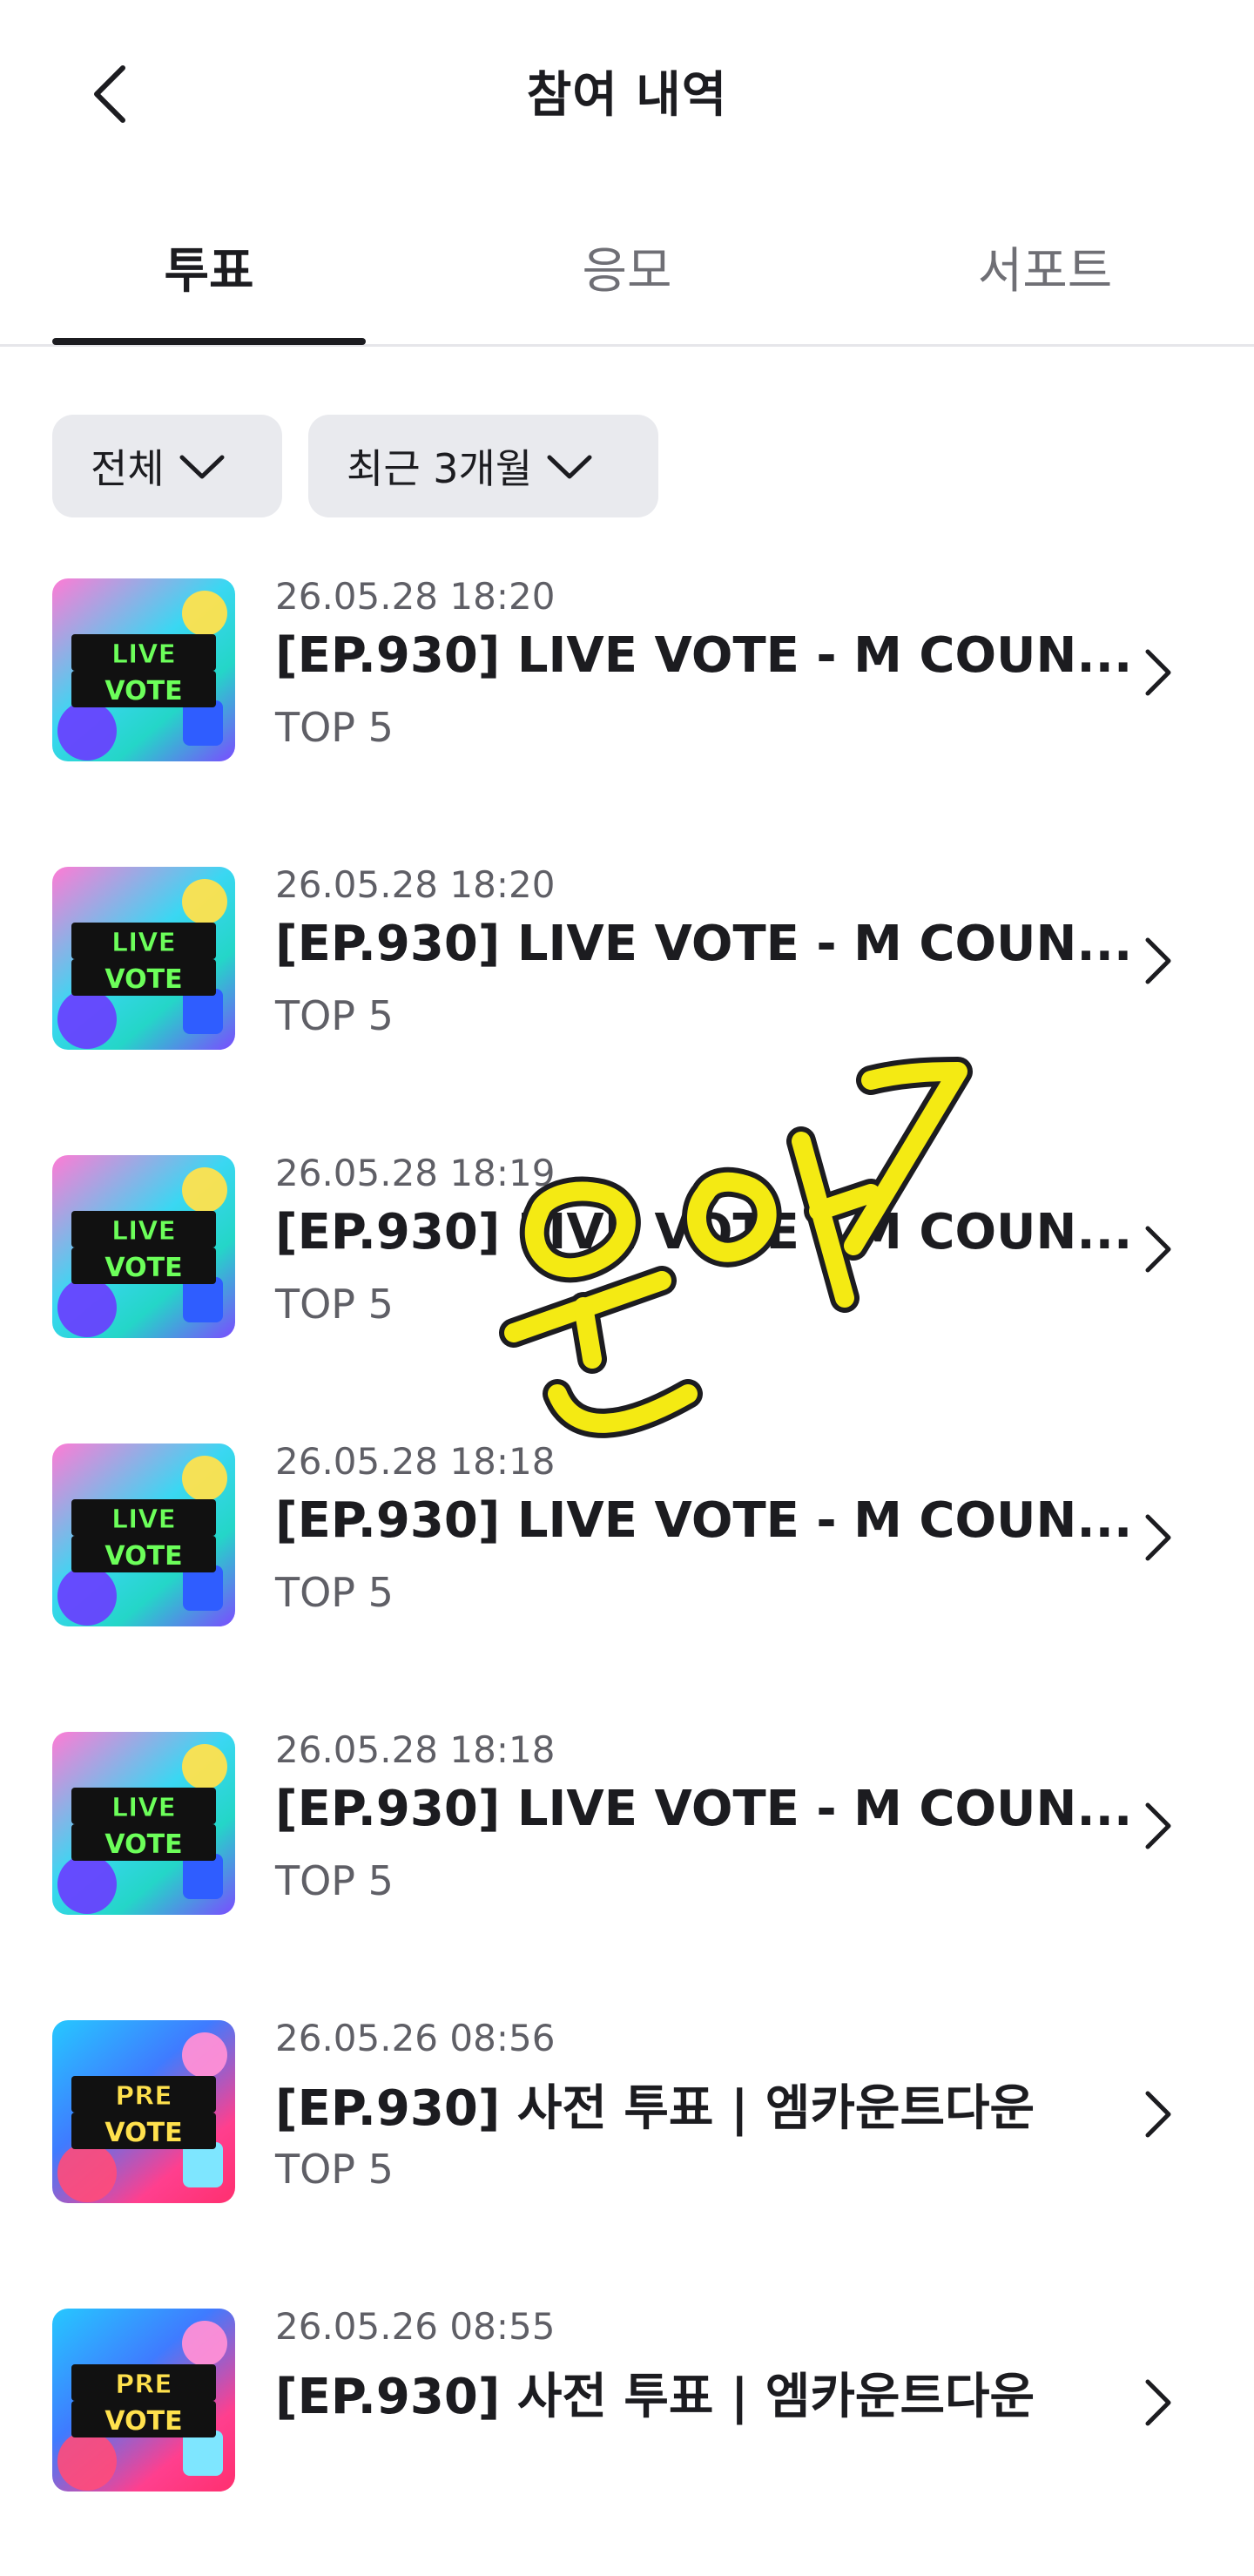 This screenshot has height=2576, width=1254. What do you see at coordinates (627, 267) in the screenshot?
I see `tab-apply: 응모` at bounding box center [627, 267].